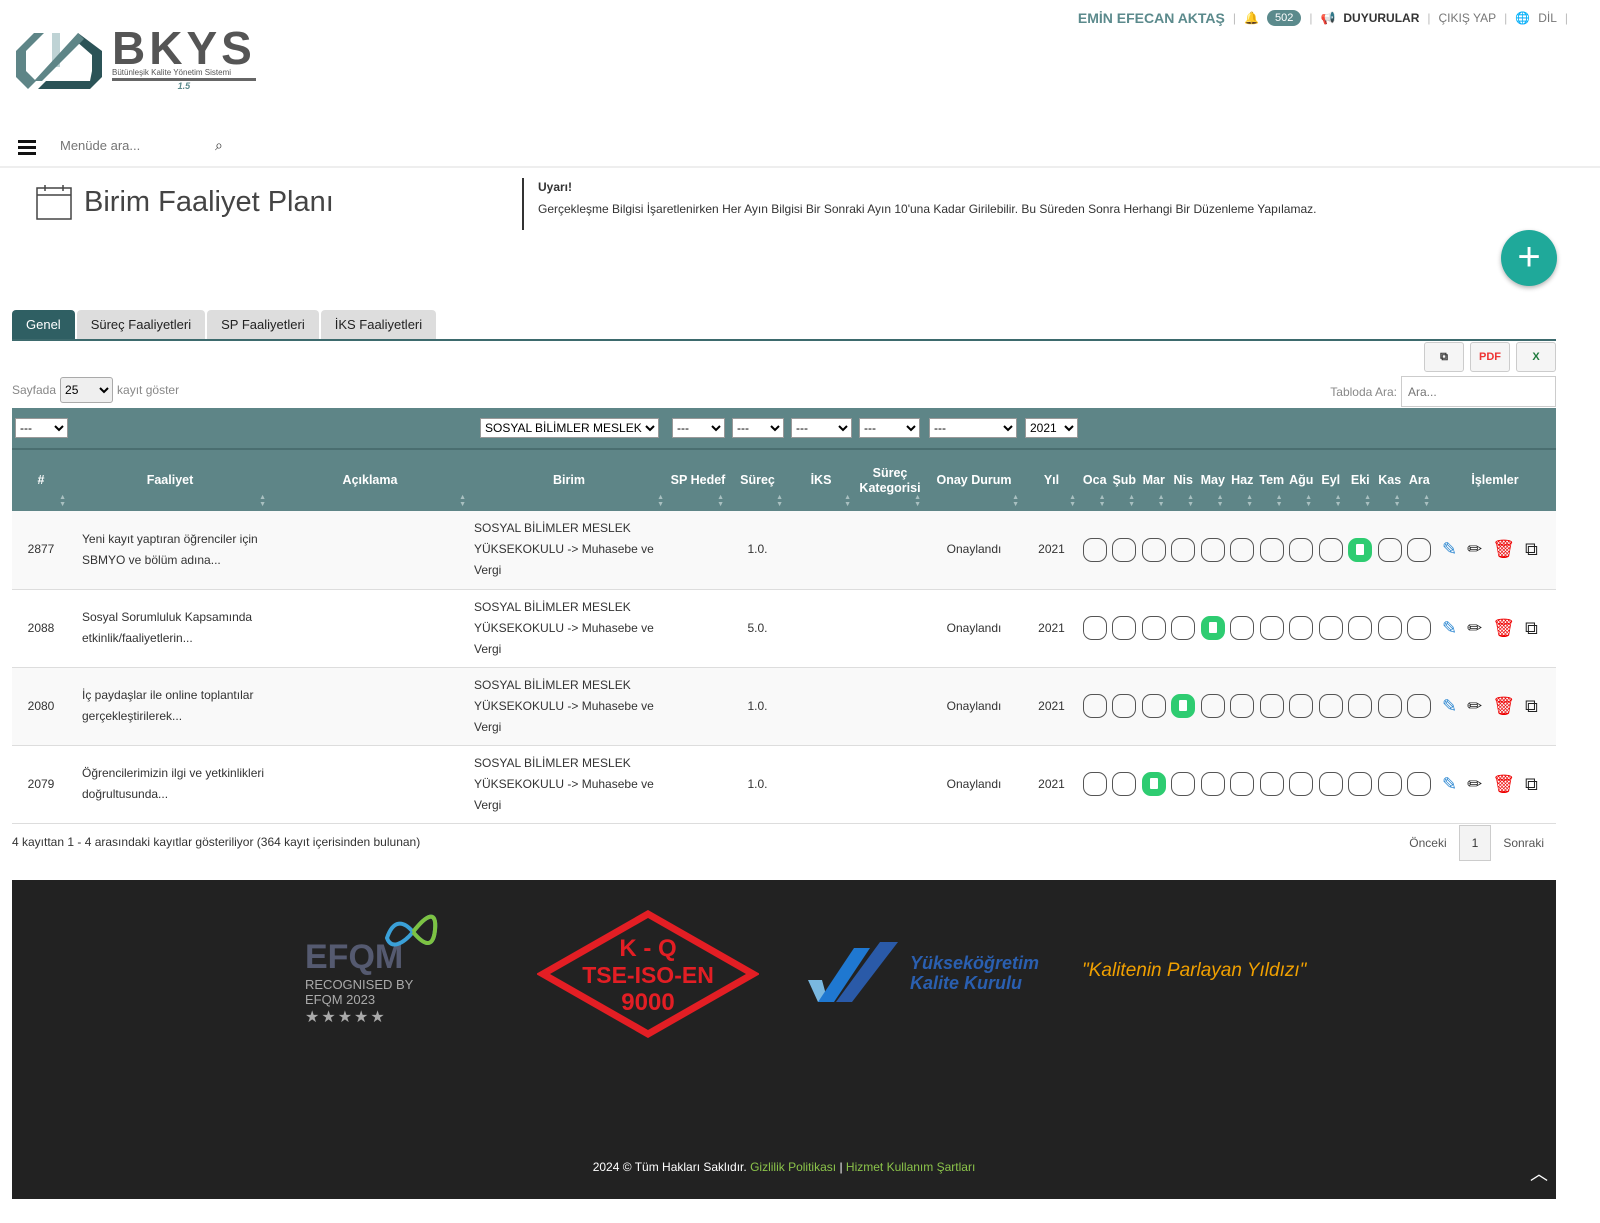  What do you see at coordinates (1444, 357) in the screenshot?
I see `copy-button: ⧉` at bounding box center [1444, 357].